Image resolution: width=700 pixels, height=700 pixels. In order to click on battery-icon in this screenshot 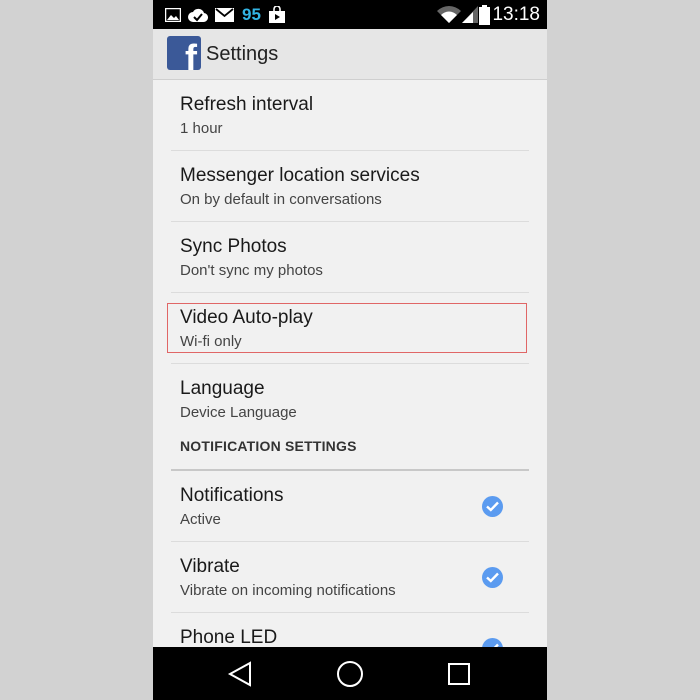, I will do `click(484, 14)`.